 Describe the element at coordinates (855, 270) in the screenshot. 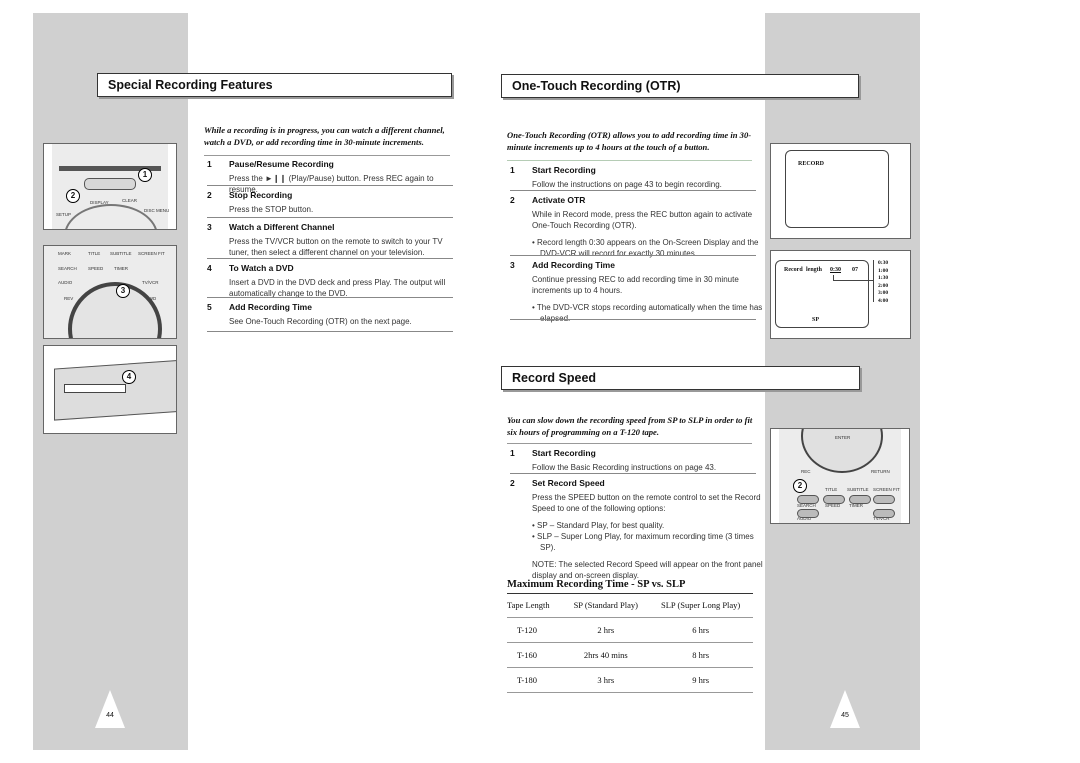

I see `osd-channel: 07` at that location.